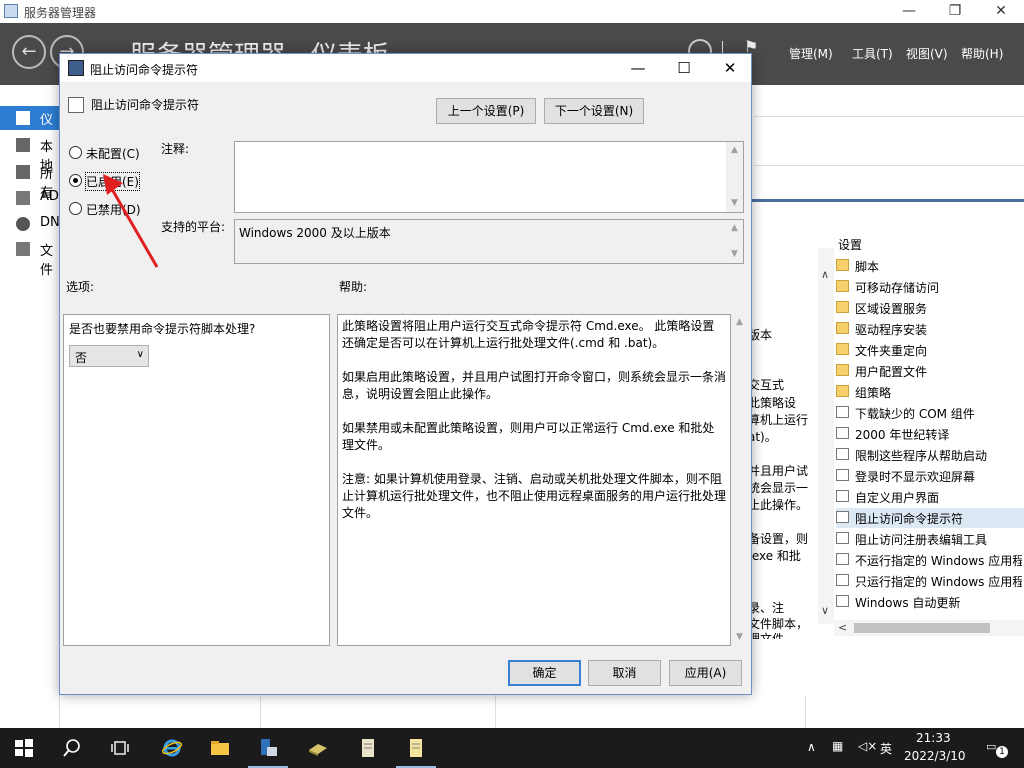 The width and height of the screenshot is (1024, 768). I want to click on network-icon: ▦, so click(837, 746).